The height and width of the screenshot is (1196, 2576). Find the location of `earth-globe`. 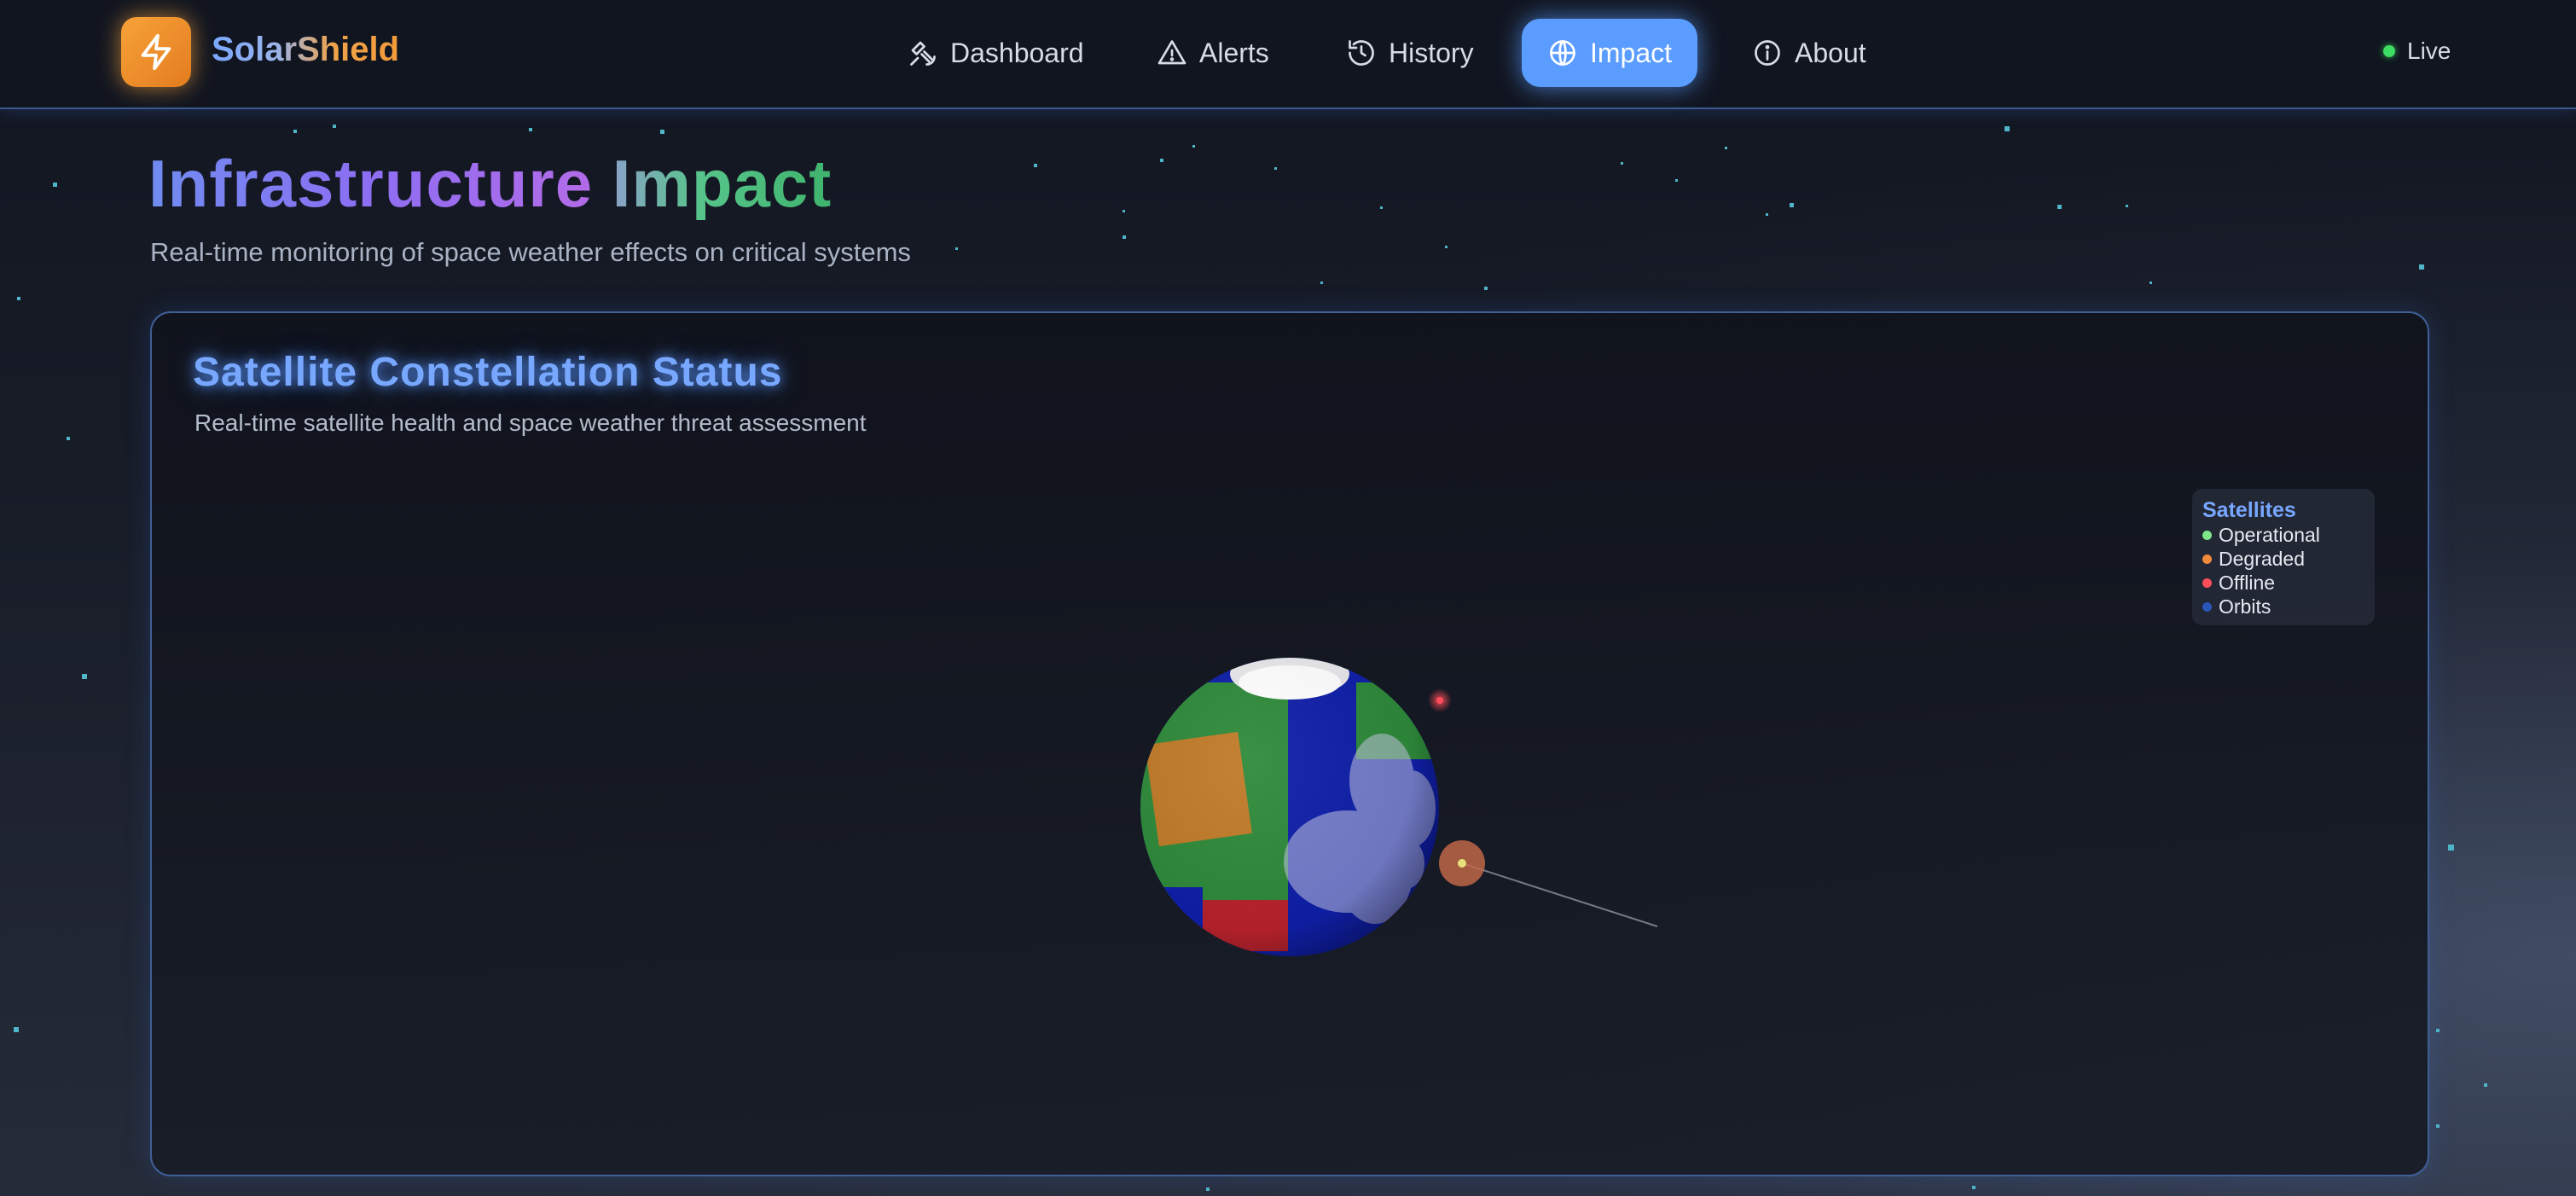

earth-globe is located at coordinates (1289, 807).